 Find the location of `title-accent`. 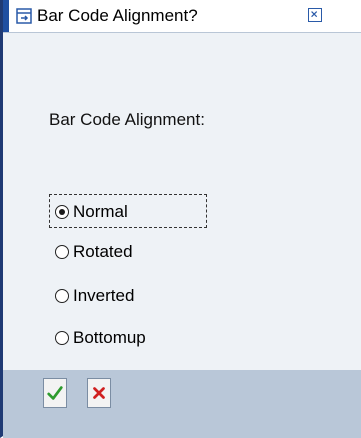

title-accent is located at coordinates (6, 16).